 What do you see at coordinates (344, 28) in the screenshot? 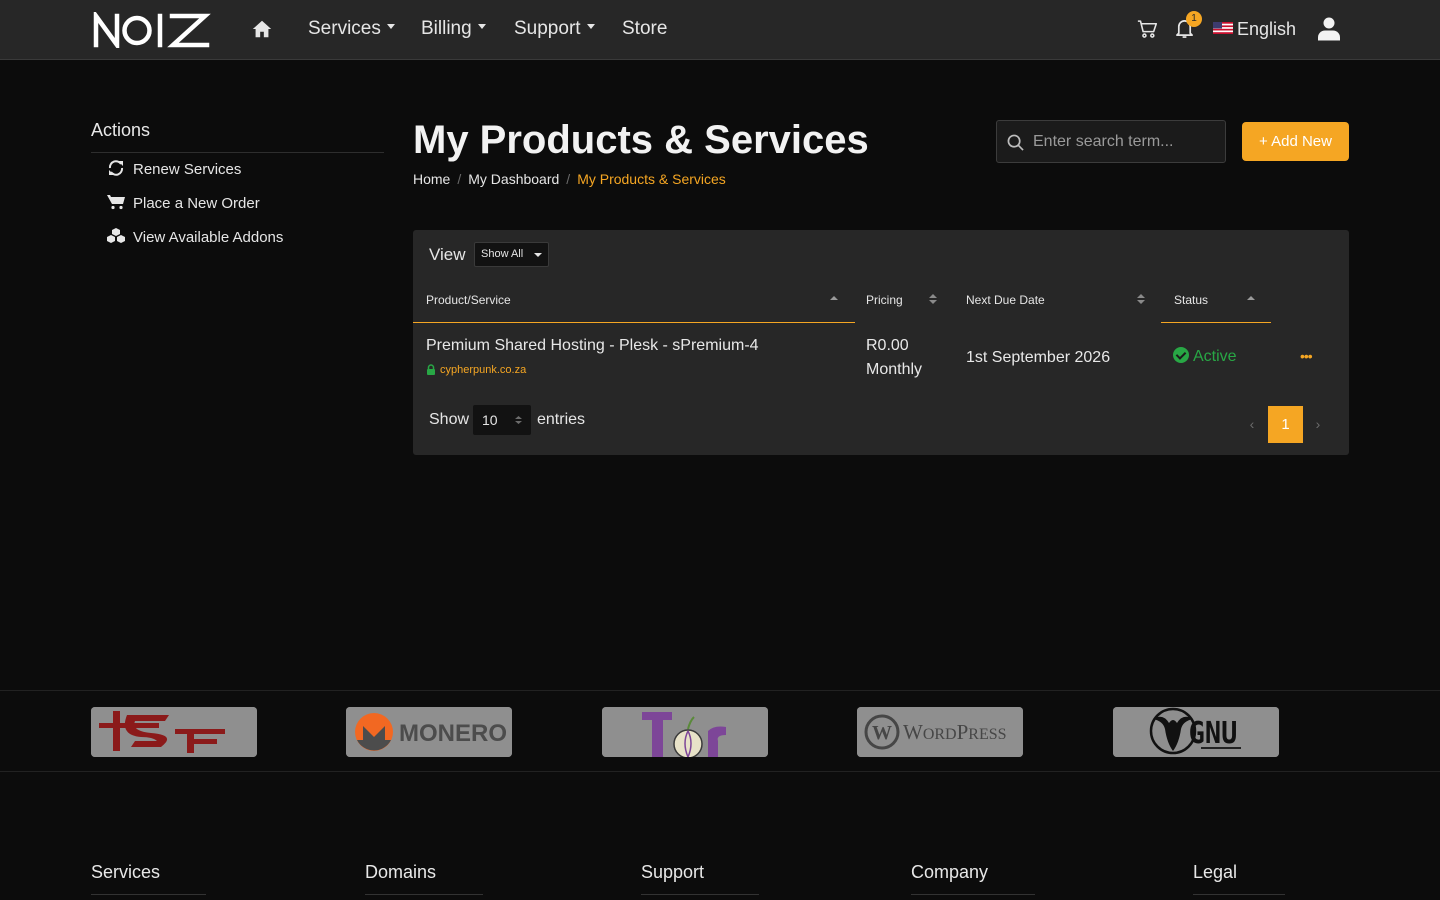
I see `nav-services-label: Services` at bounding box center [344, 28].